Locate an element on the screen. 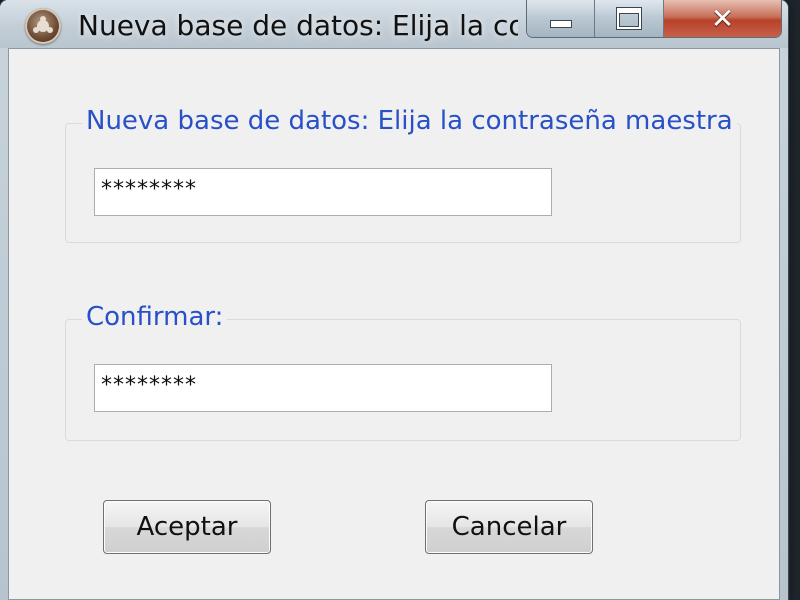 The image size is (800, 600). maximize-icon is located at coordinates (629, 18).